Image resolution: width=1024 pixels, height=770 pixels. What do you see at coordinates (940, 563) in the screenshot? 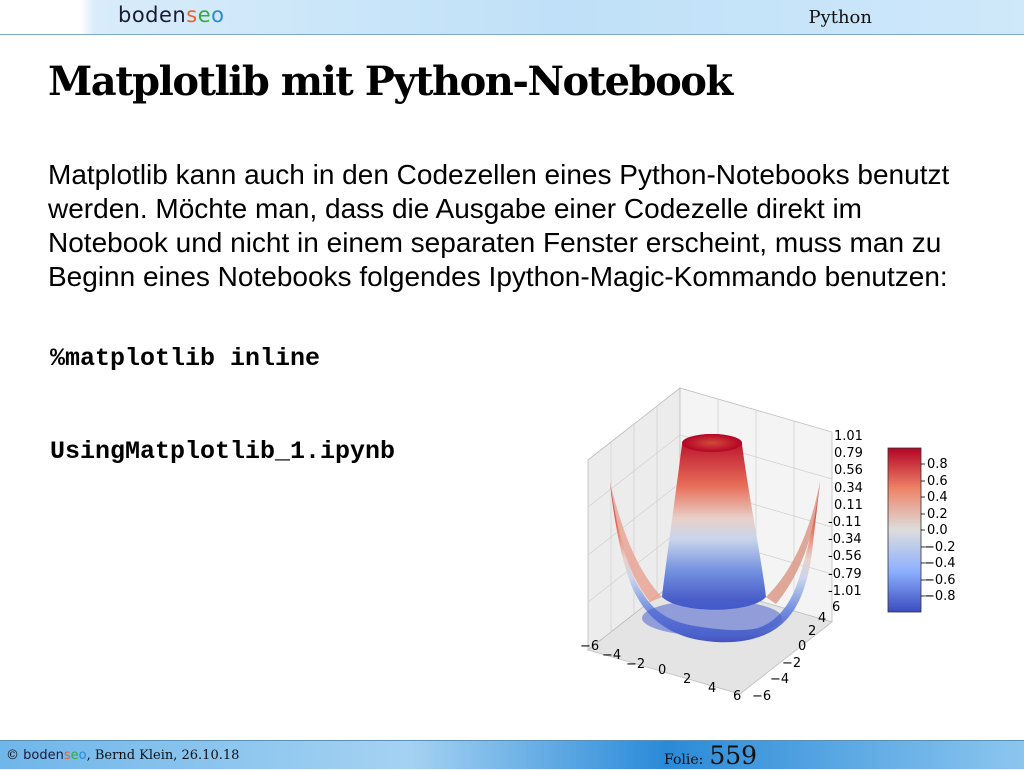
I see `colorbar-label: −0.4` at bounding box center [940, 563].